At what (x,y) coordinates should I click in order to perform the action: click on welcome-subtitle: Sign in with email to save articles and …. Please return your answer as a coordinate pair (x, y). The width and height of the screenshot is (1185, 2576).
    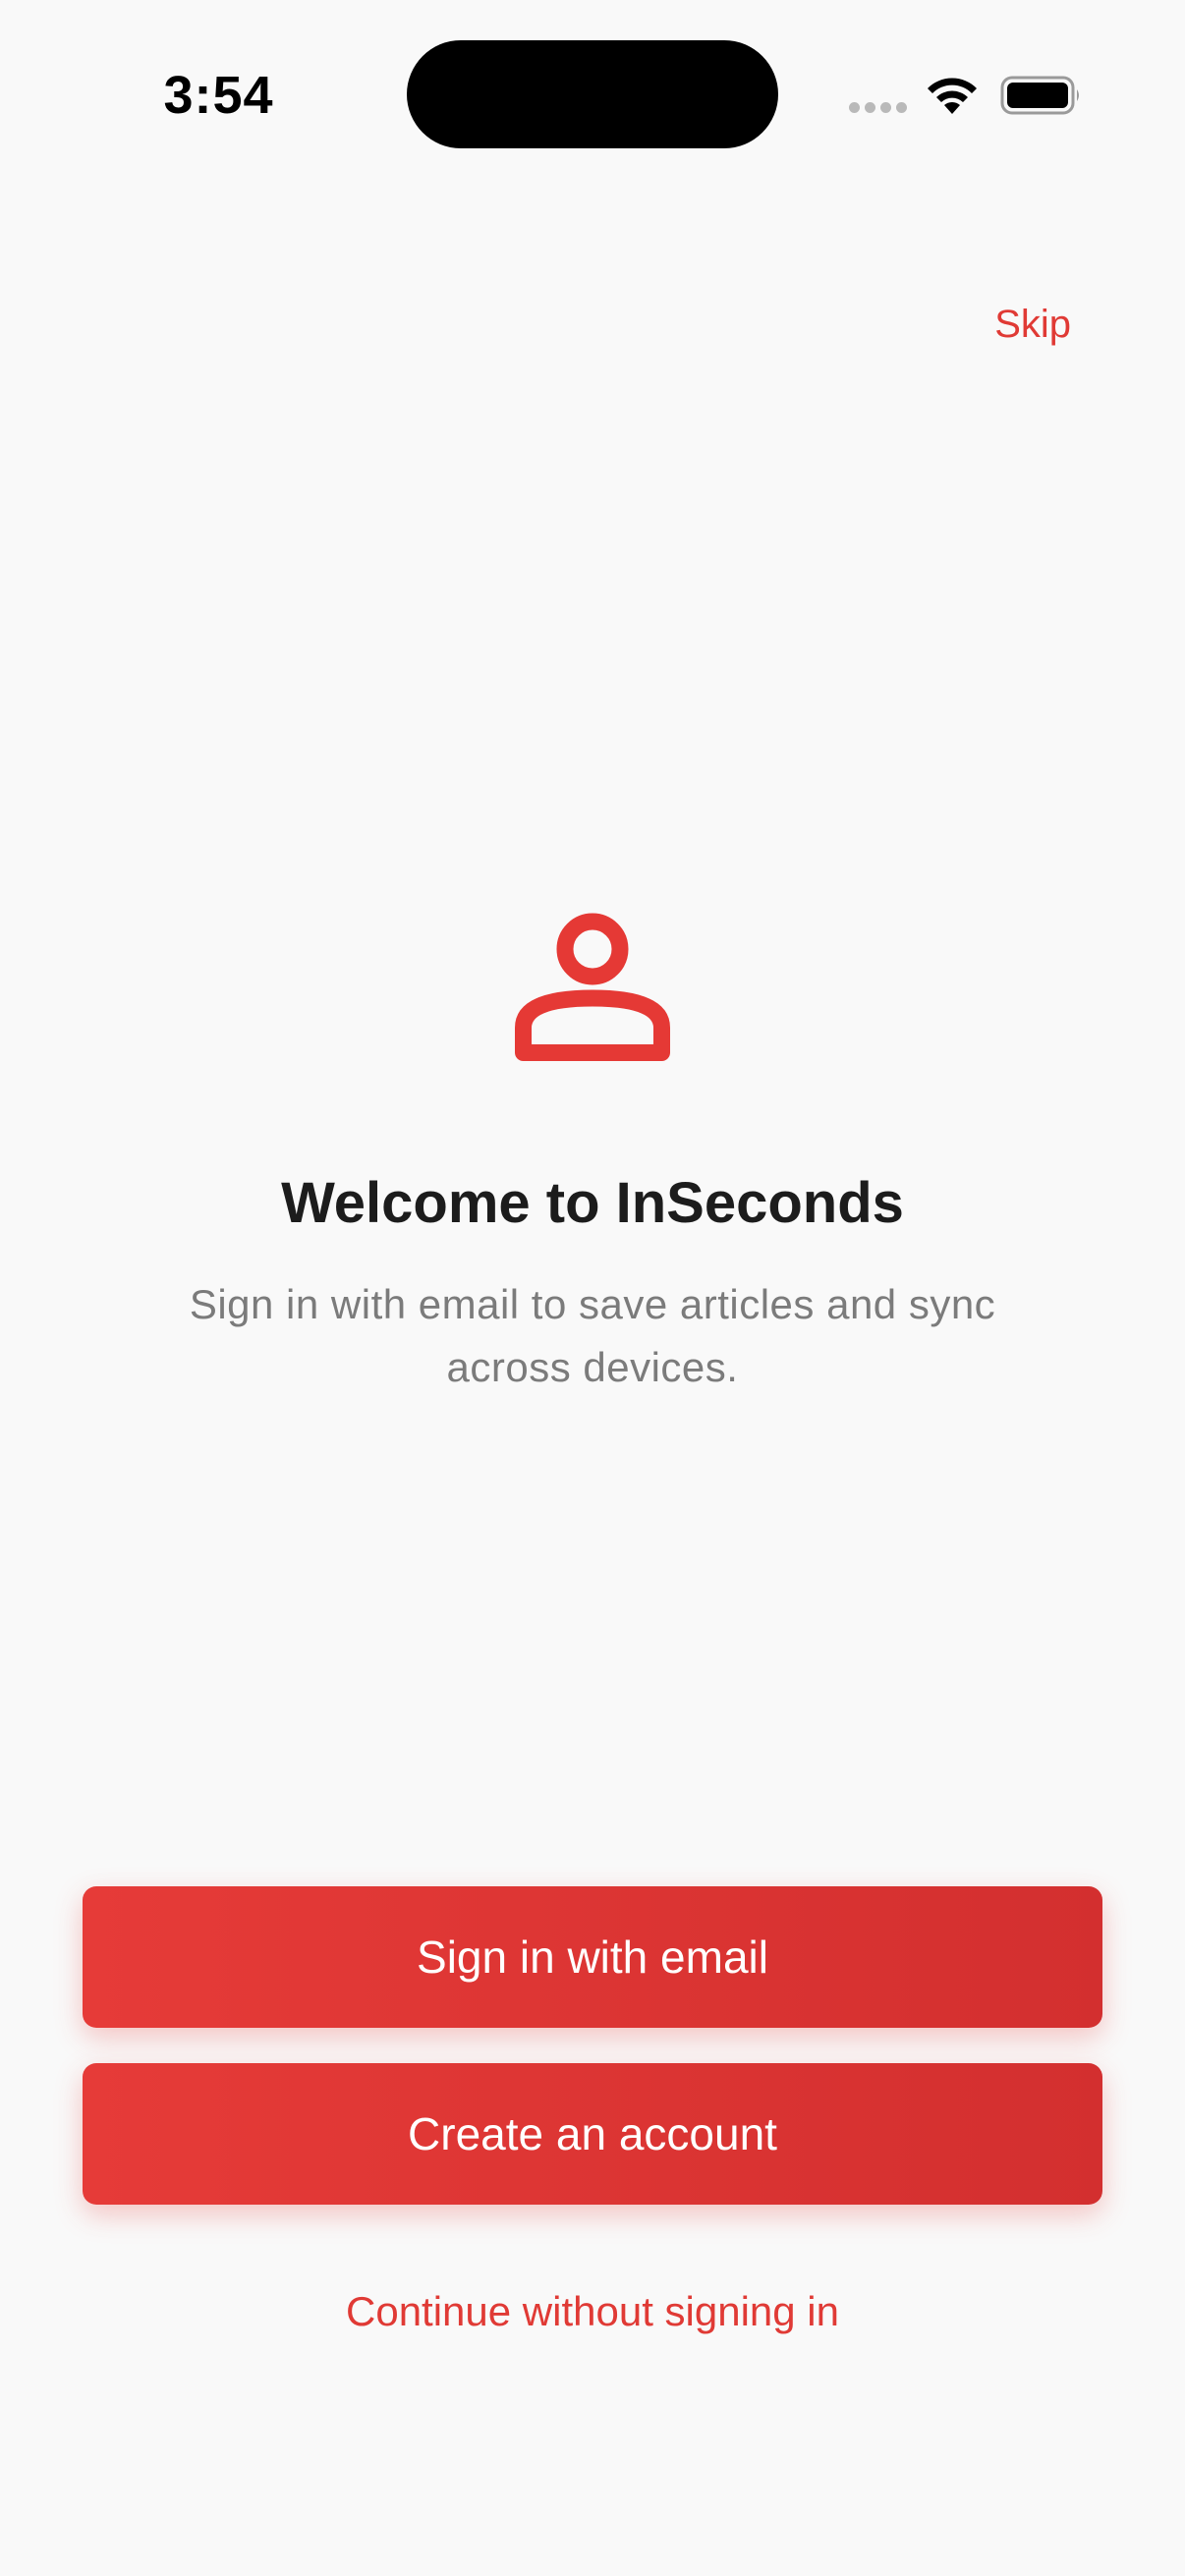
    Looking at the image, I should click on (592, 1335).